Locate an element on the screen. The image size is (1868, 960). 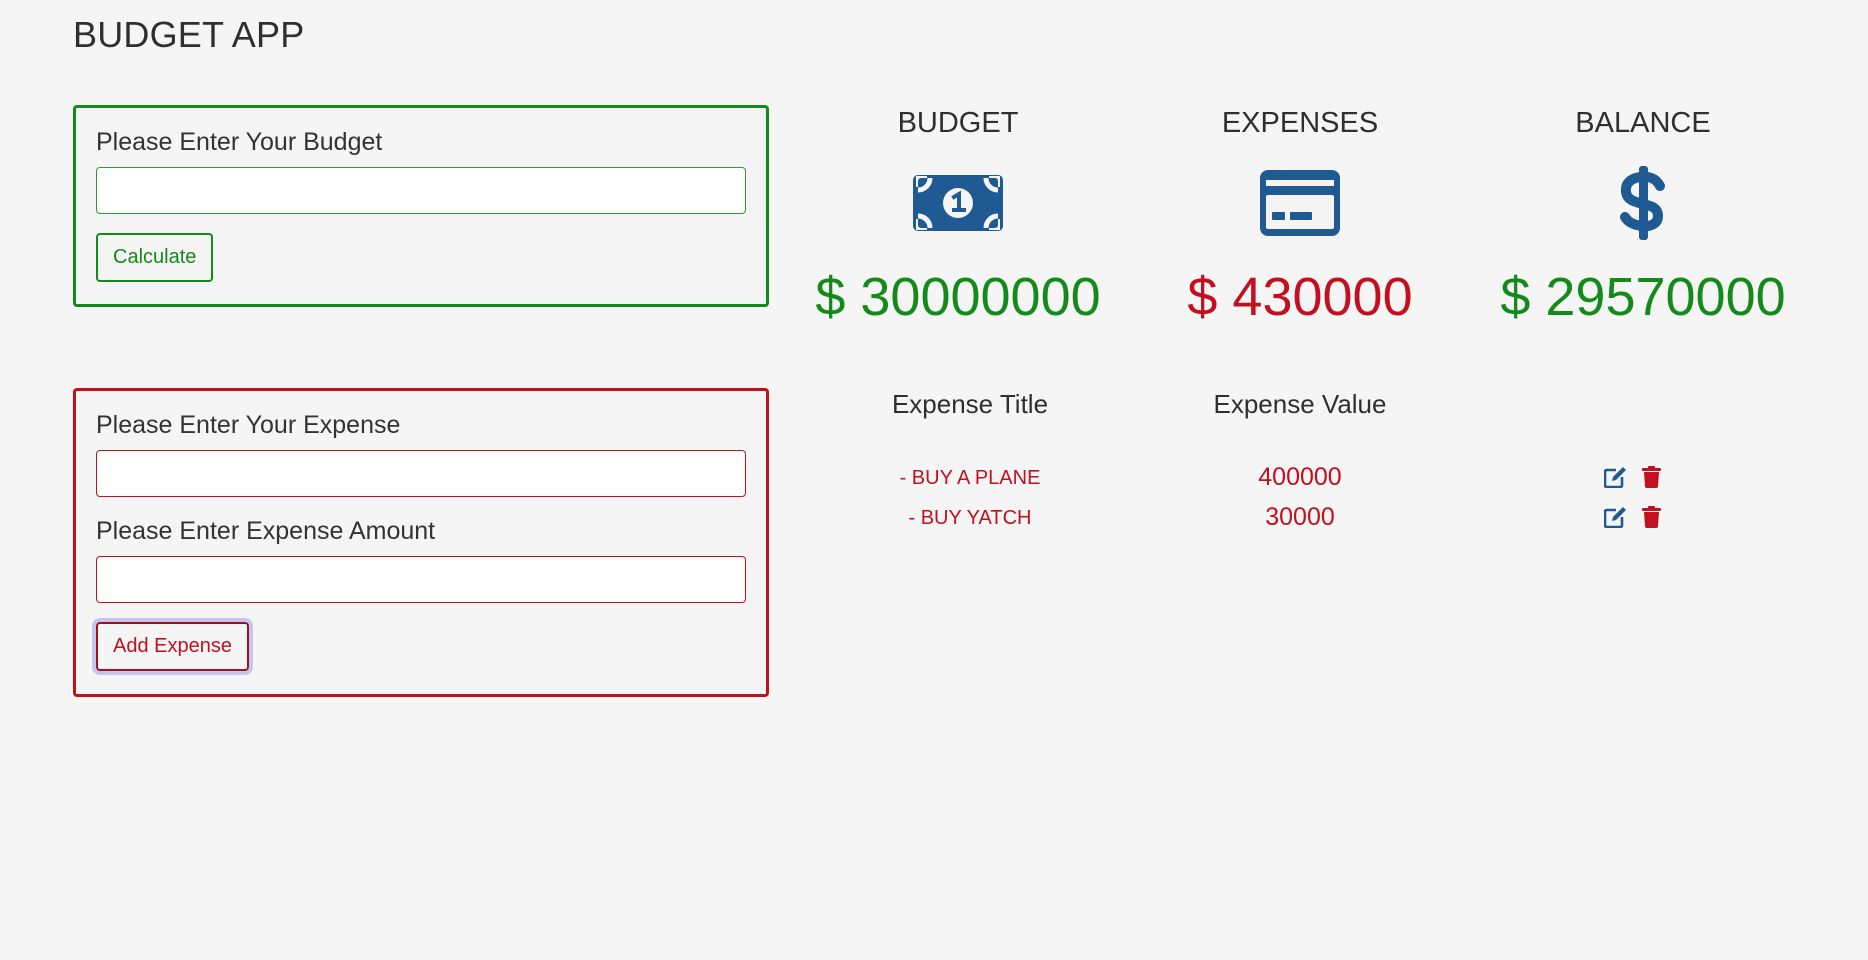
expenses-heading: EXPENSES is located at coordinates (1300, 123).